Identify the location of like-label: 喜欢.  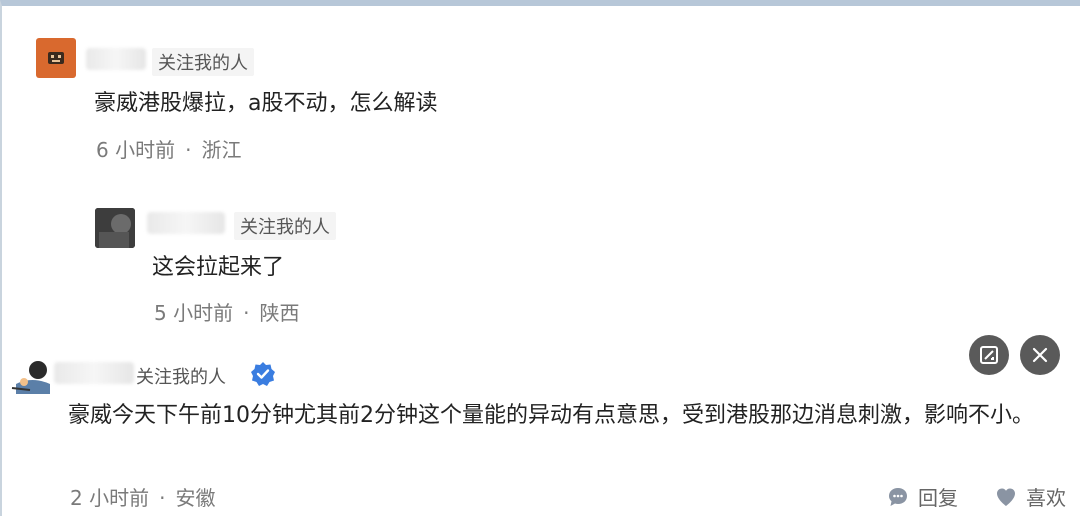
(1046, 498).